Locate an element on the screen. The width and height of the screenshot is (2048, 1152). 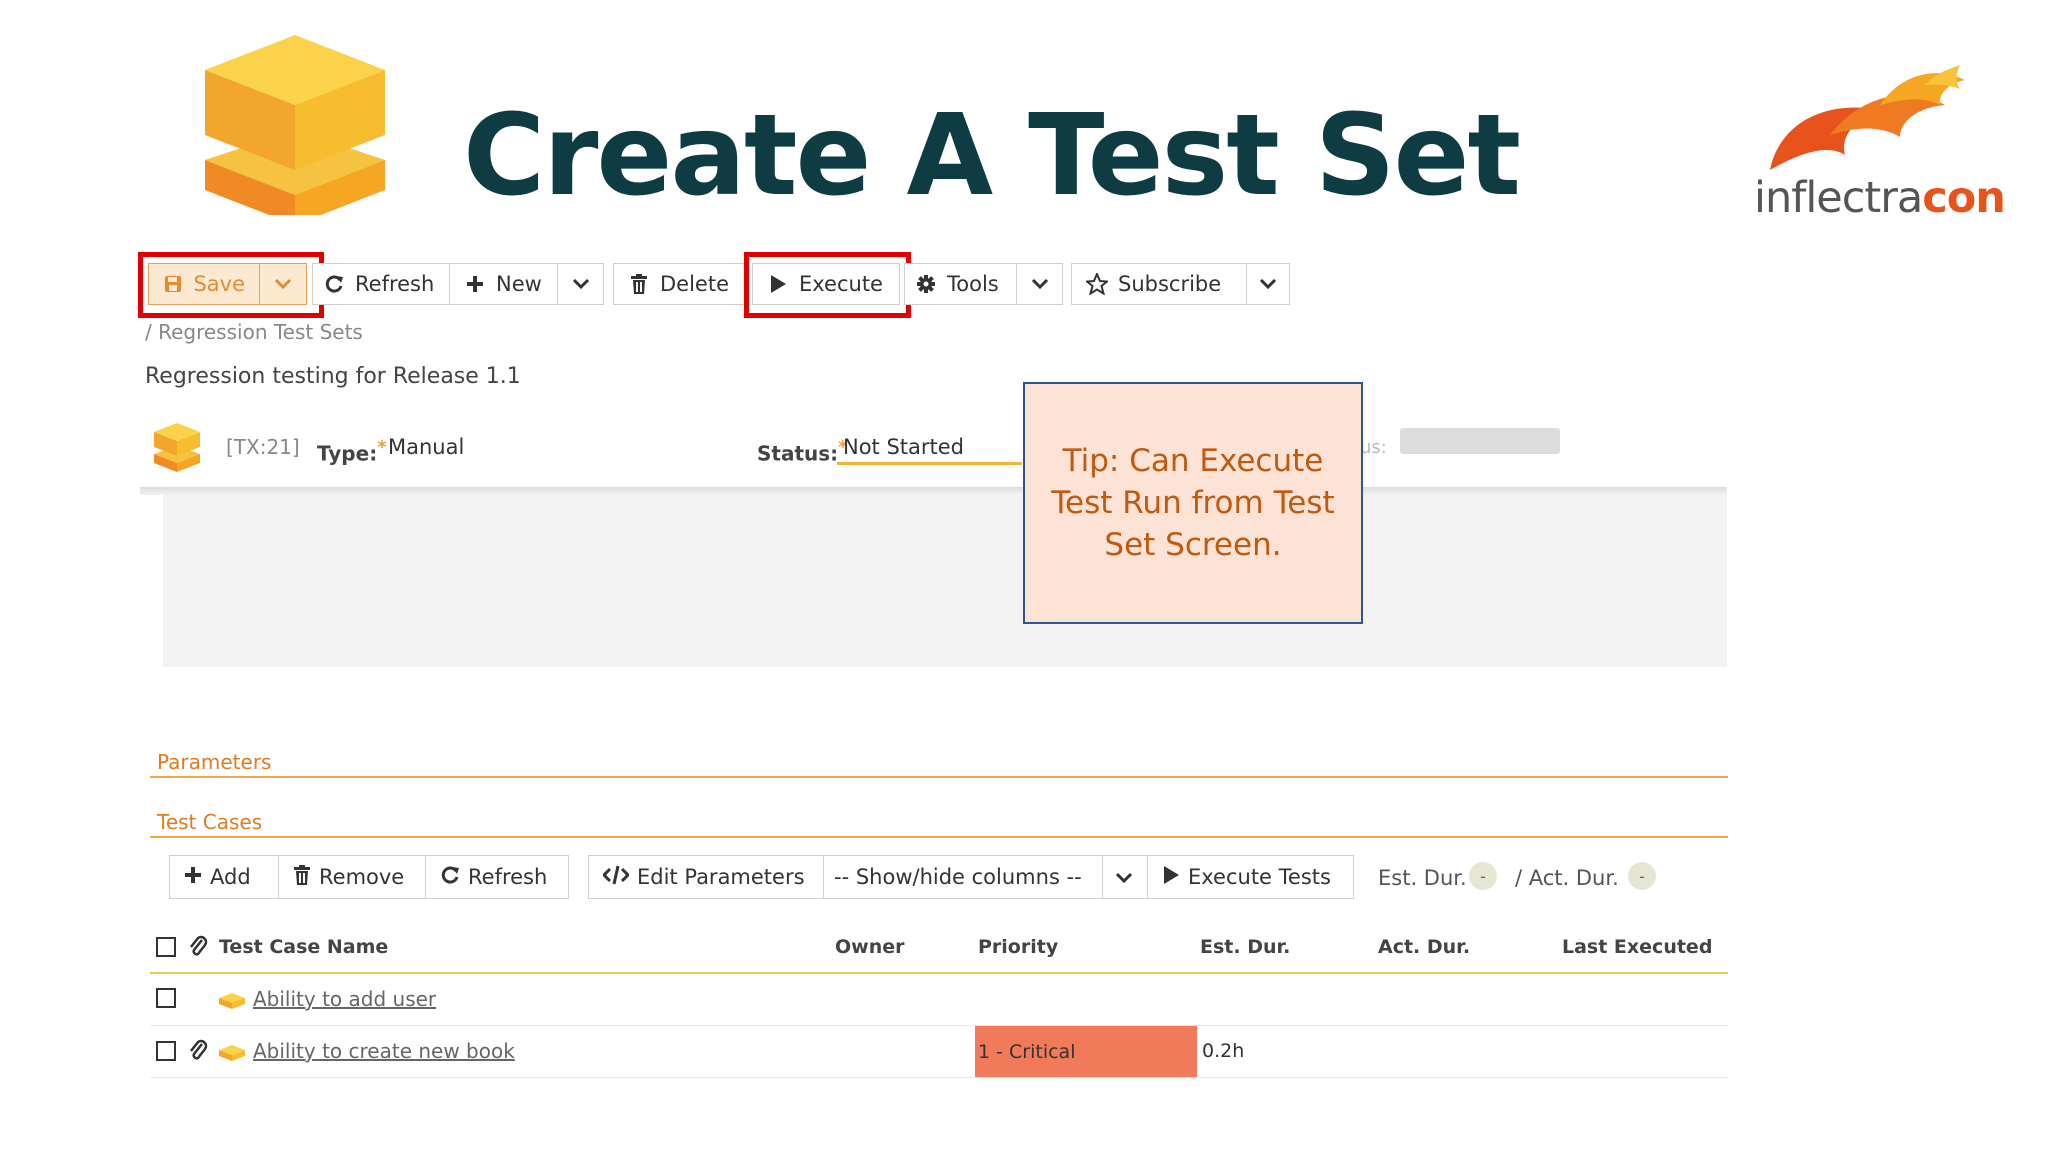
tools-dropdown-button is located at coordinates (1039, 284).